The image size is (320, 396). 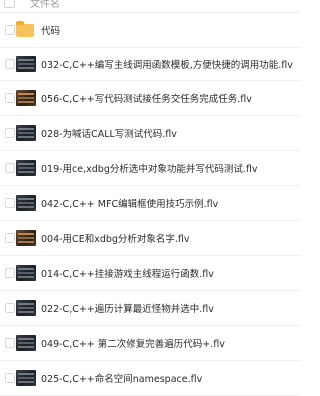 What do you see at coordinates (45, 5) in the screenshot?
I see `column-header-filename: 文件名` at bounding box center [45, 5].